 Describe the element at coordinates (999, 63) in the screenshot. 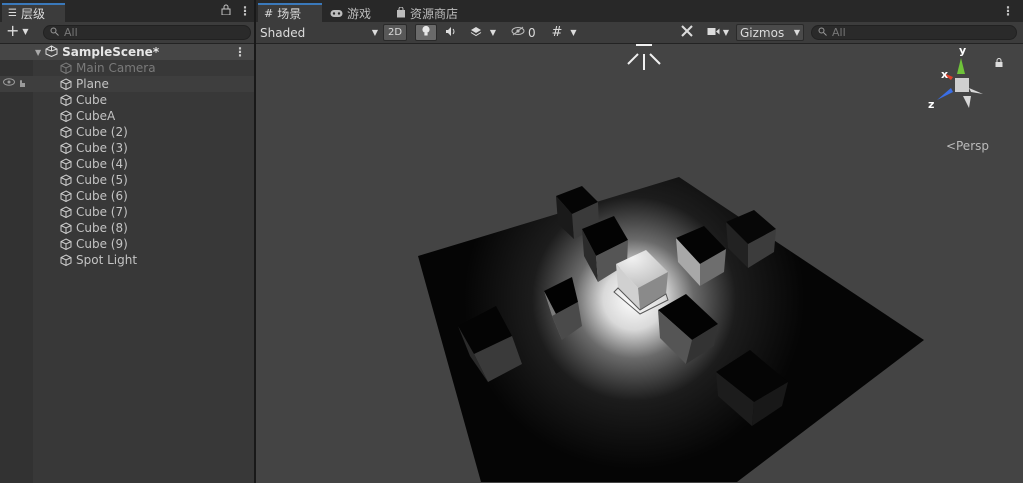

I see `gizmo-lock-icon` at that location.